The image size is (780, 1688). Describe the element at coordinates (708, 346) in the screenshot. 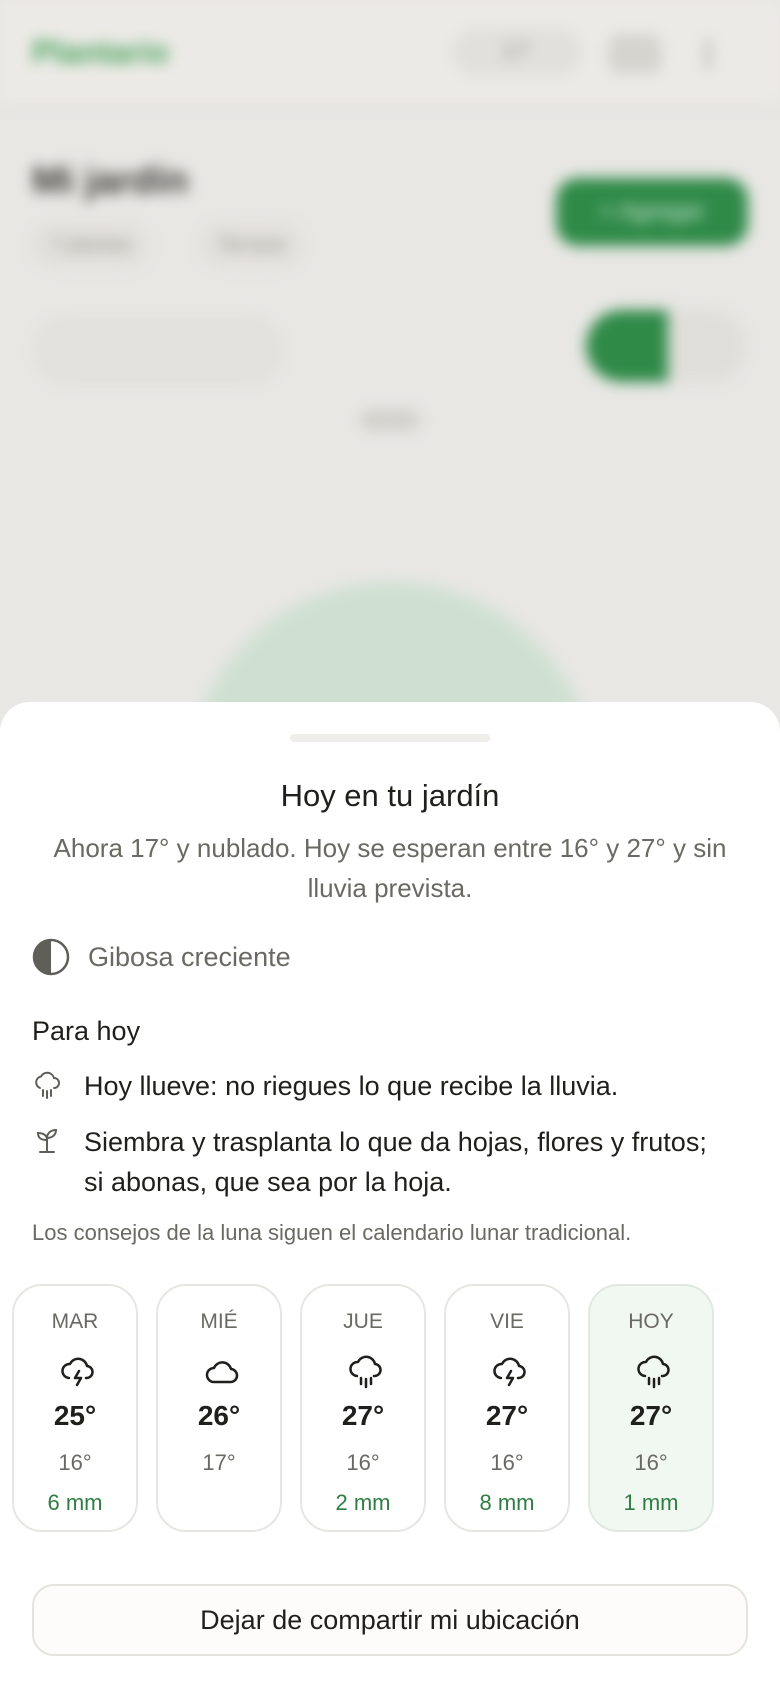

I see `list-view-toggle` at that location.